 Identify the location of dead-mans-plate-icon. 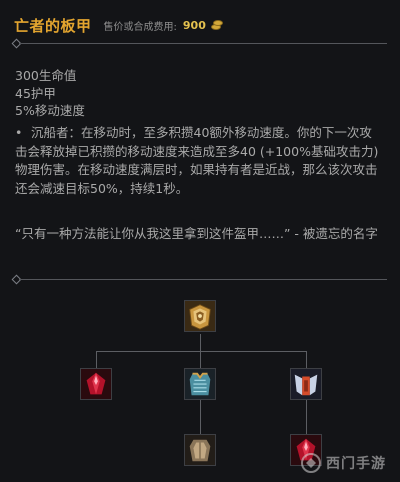
(200, 316).